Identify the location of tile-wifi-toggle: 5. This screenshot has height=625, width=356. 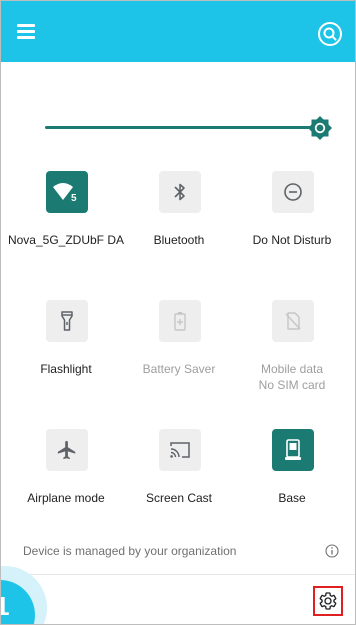
(67, 192).